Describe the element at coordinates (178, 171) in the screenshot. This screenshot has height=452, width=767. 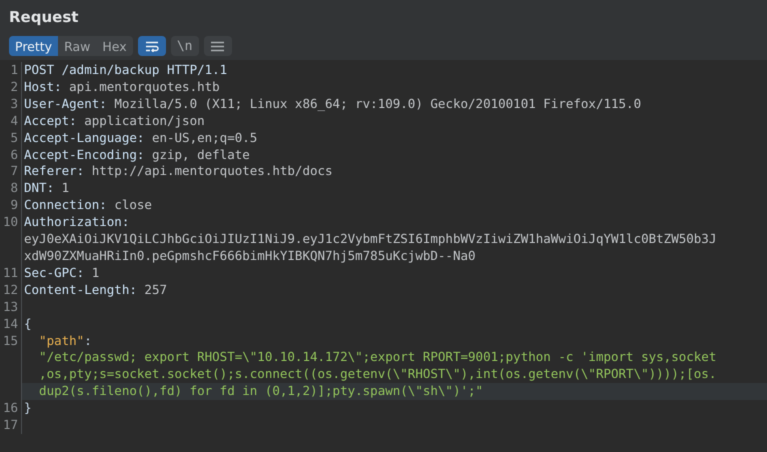
I see `code-text: Referer: http://api.mentorquotes.htb/docs` at that location.